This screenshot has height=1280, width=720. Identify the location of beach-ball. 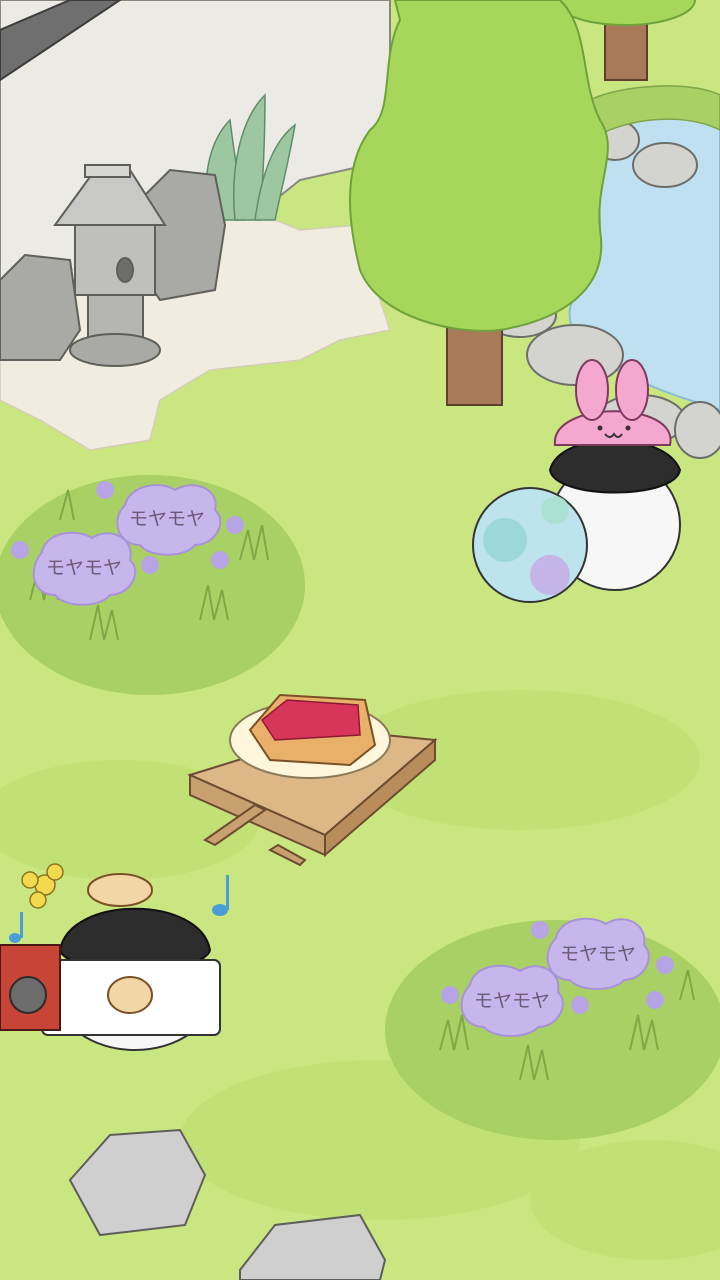
(530, 545).